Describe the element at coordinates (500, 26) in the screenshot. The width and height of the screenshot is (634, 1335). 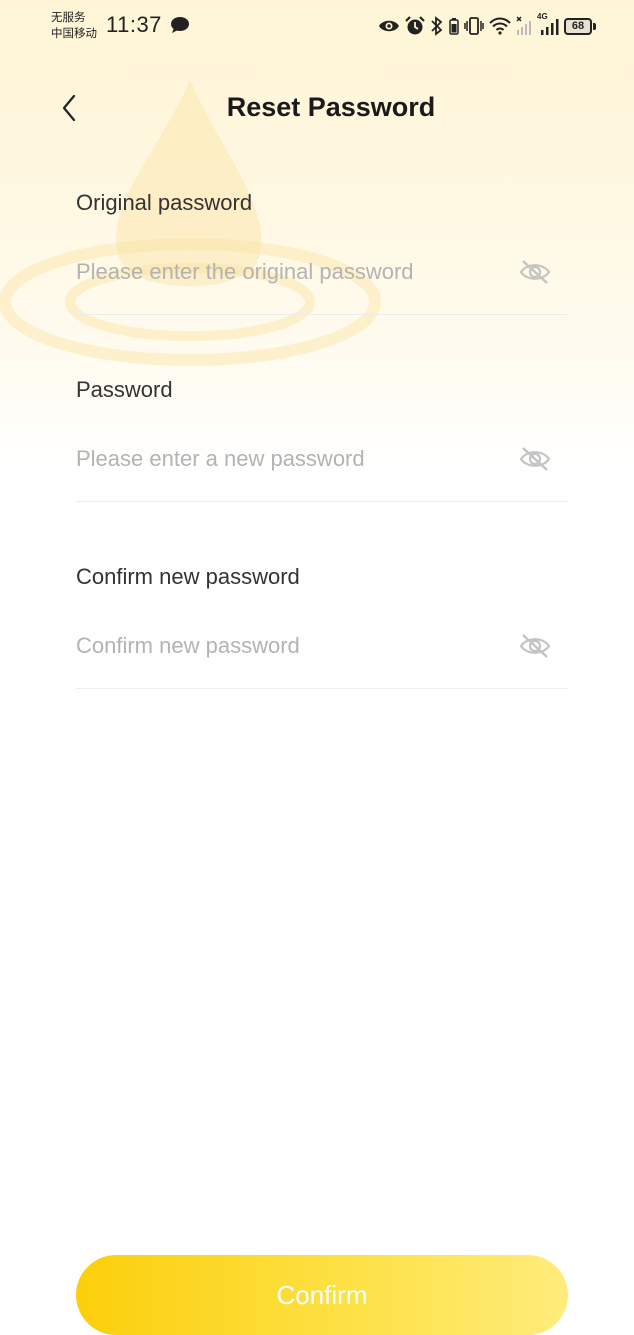
I see `wifi-icon` at that location.